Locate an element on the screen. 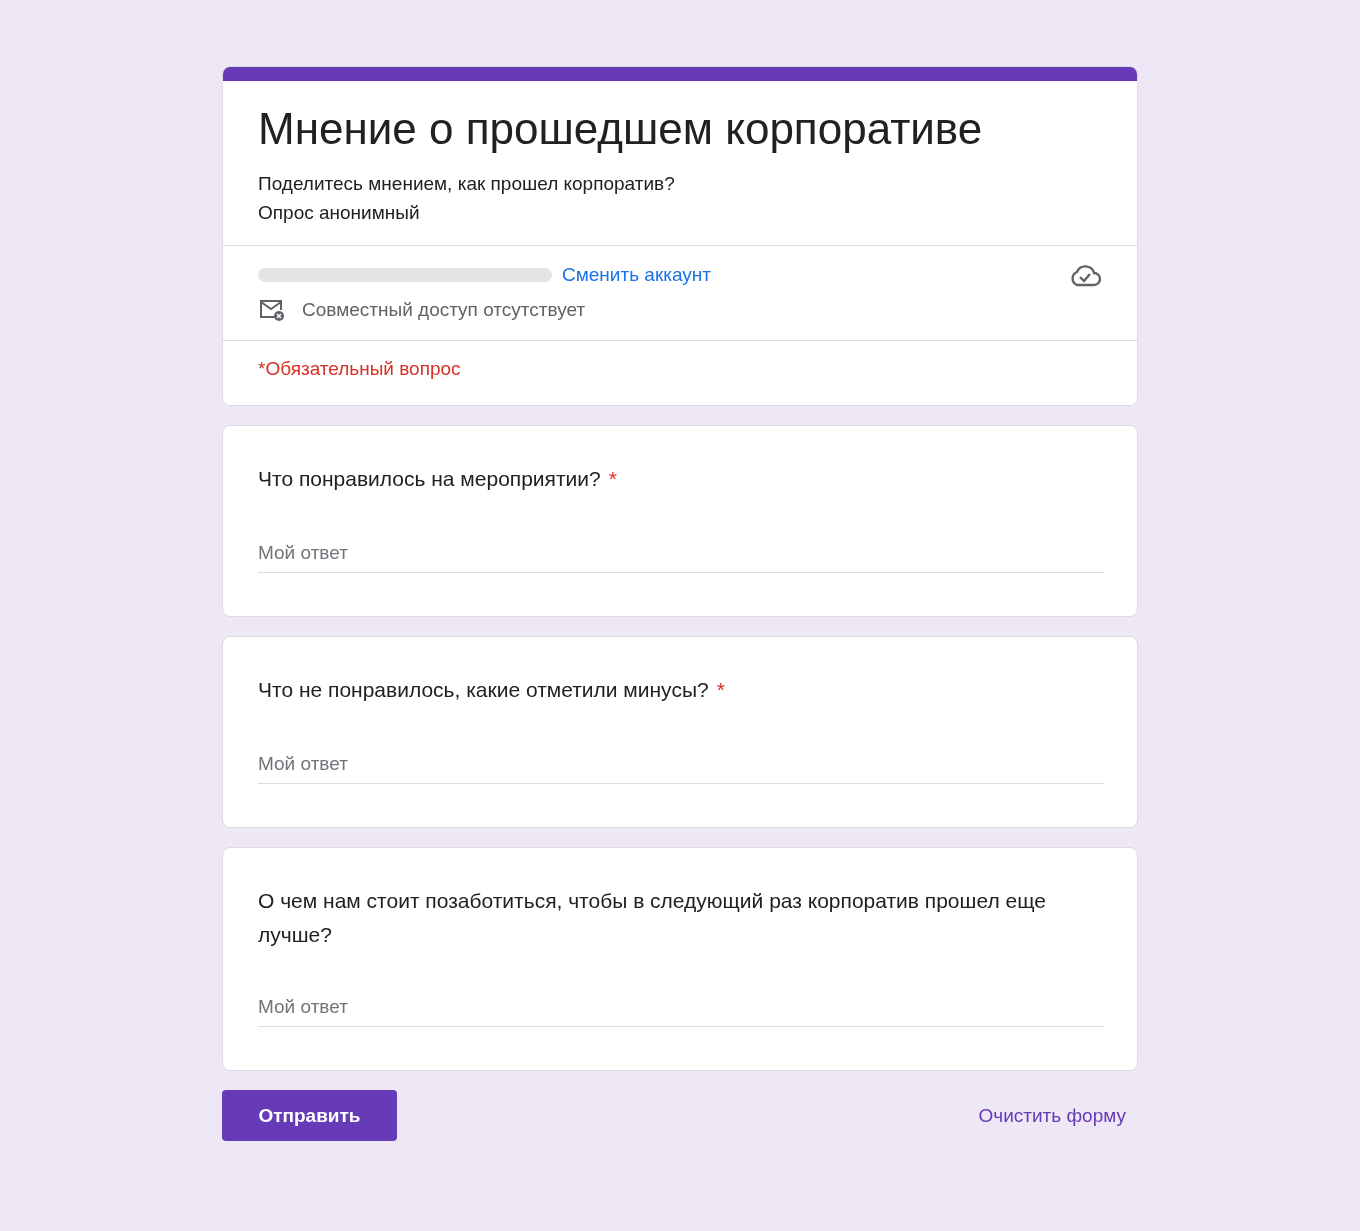 The image size is (1360, 1231). question-text: Что понравилось на мероприятии? * is located at coordinates (438, 479).